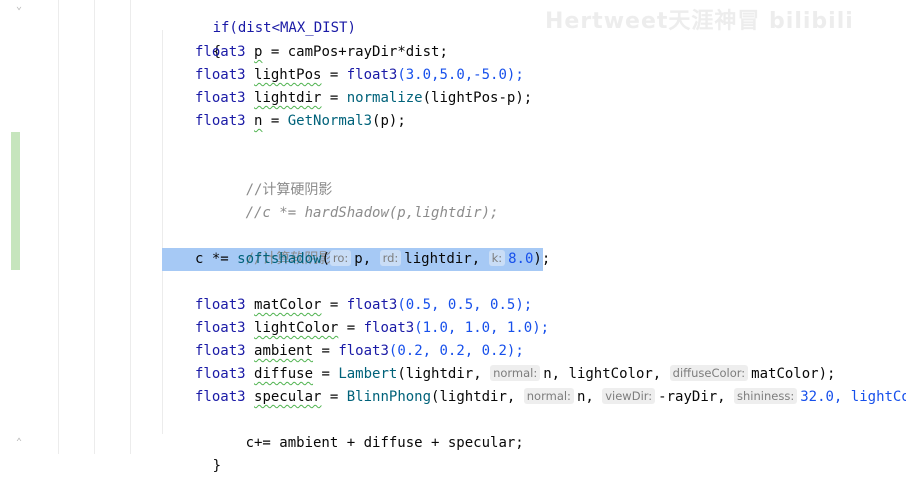 The height and width of the screenshot is (501, 906). I want to click on variable-name: lightdir, so click(288, 98).